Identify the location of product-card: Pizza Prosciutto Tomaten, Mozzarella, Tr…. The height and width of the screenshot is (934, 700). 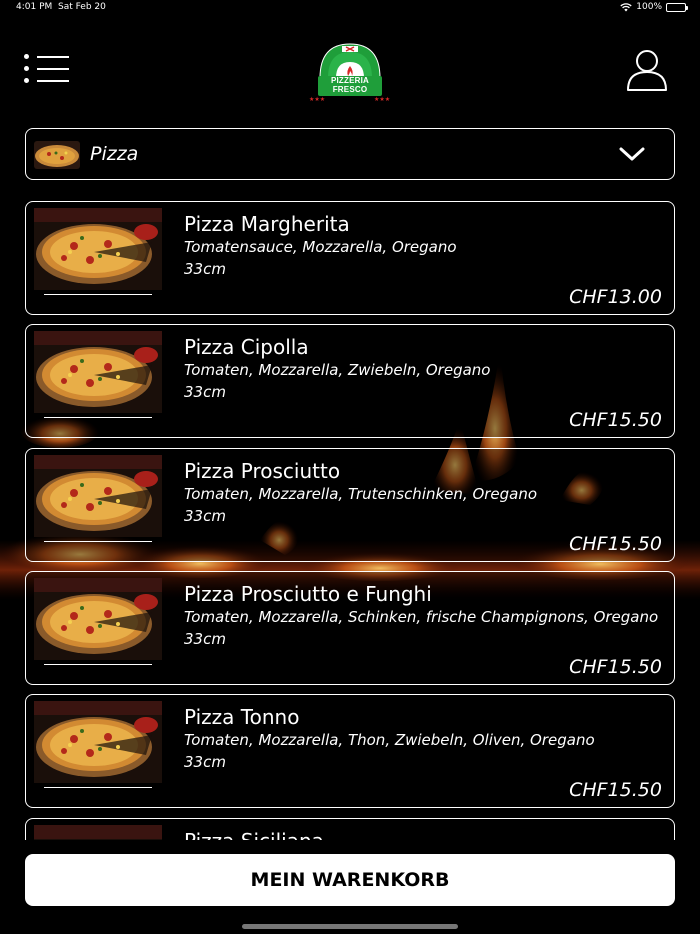
(350, 505).